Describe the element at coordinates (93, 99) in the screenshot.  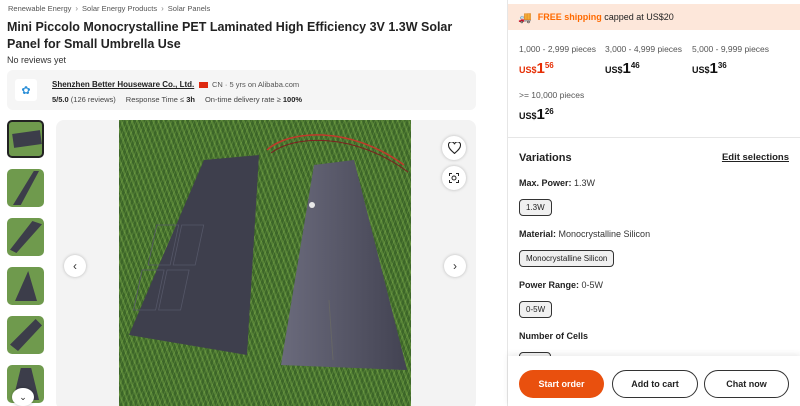
I see `rating-count: (126 reviews)` at that location.